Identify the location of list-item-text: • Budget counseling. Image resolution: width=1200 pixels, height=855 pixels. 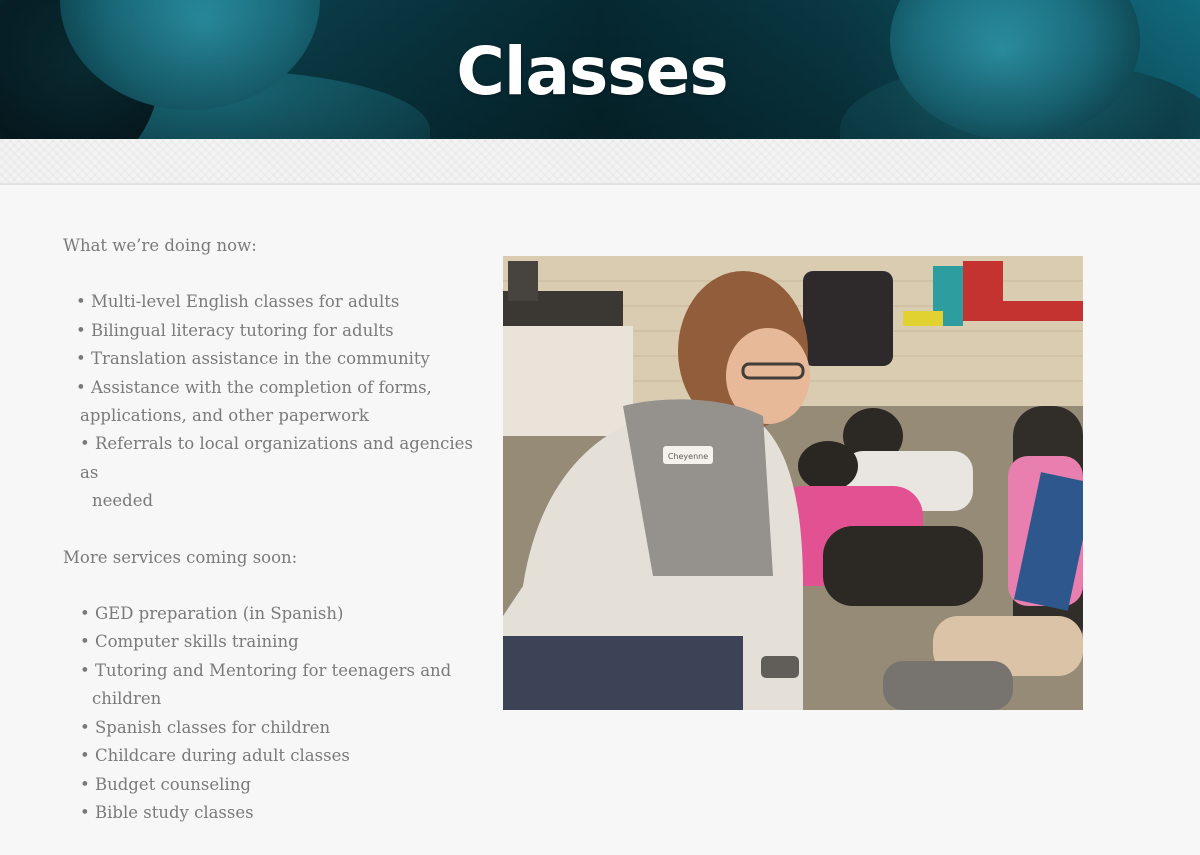
(165, 784).